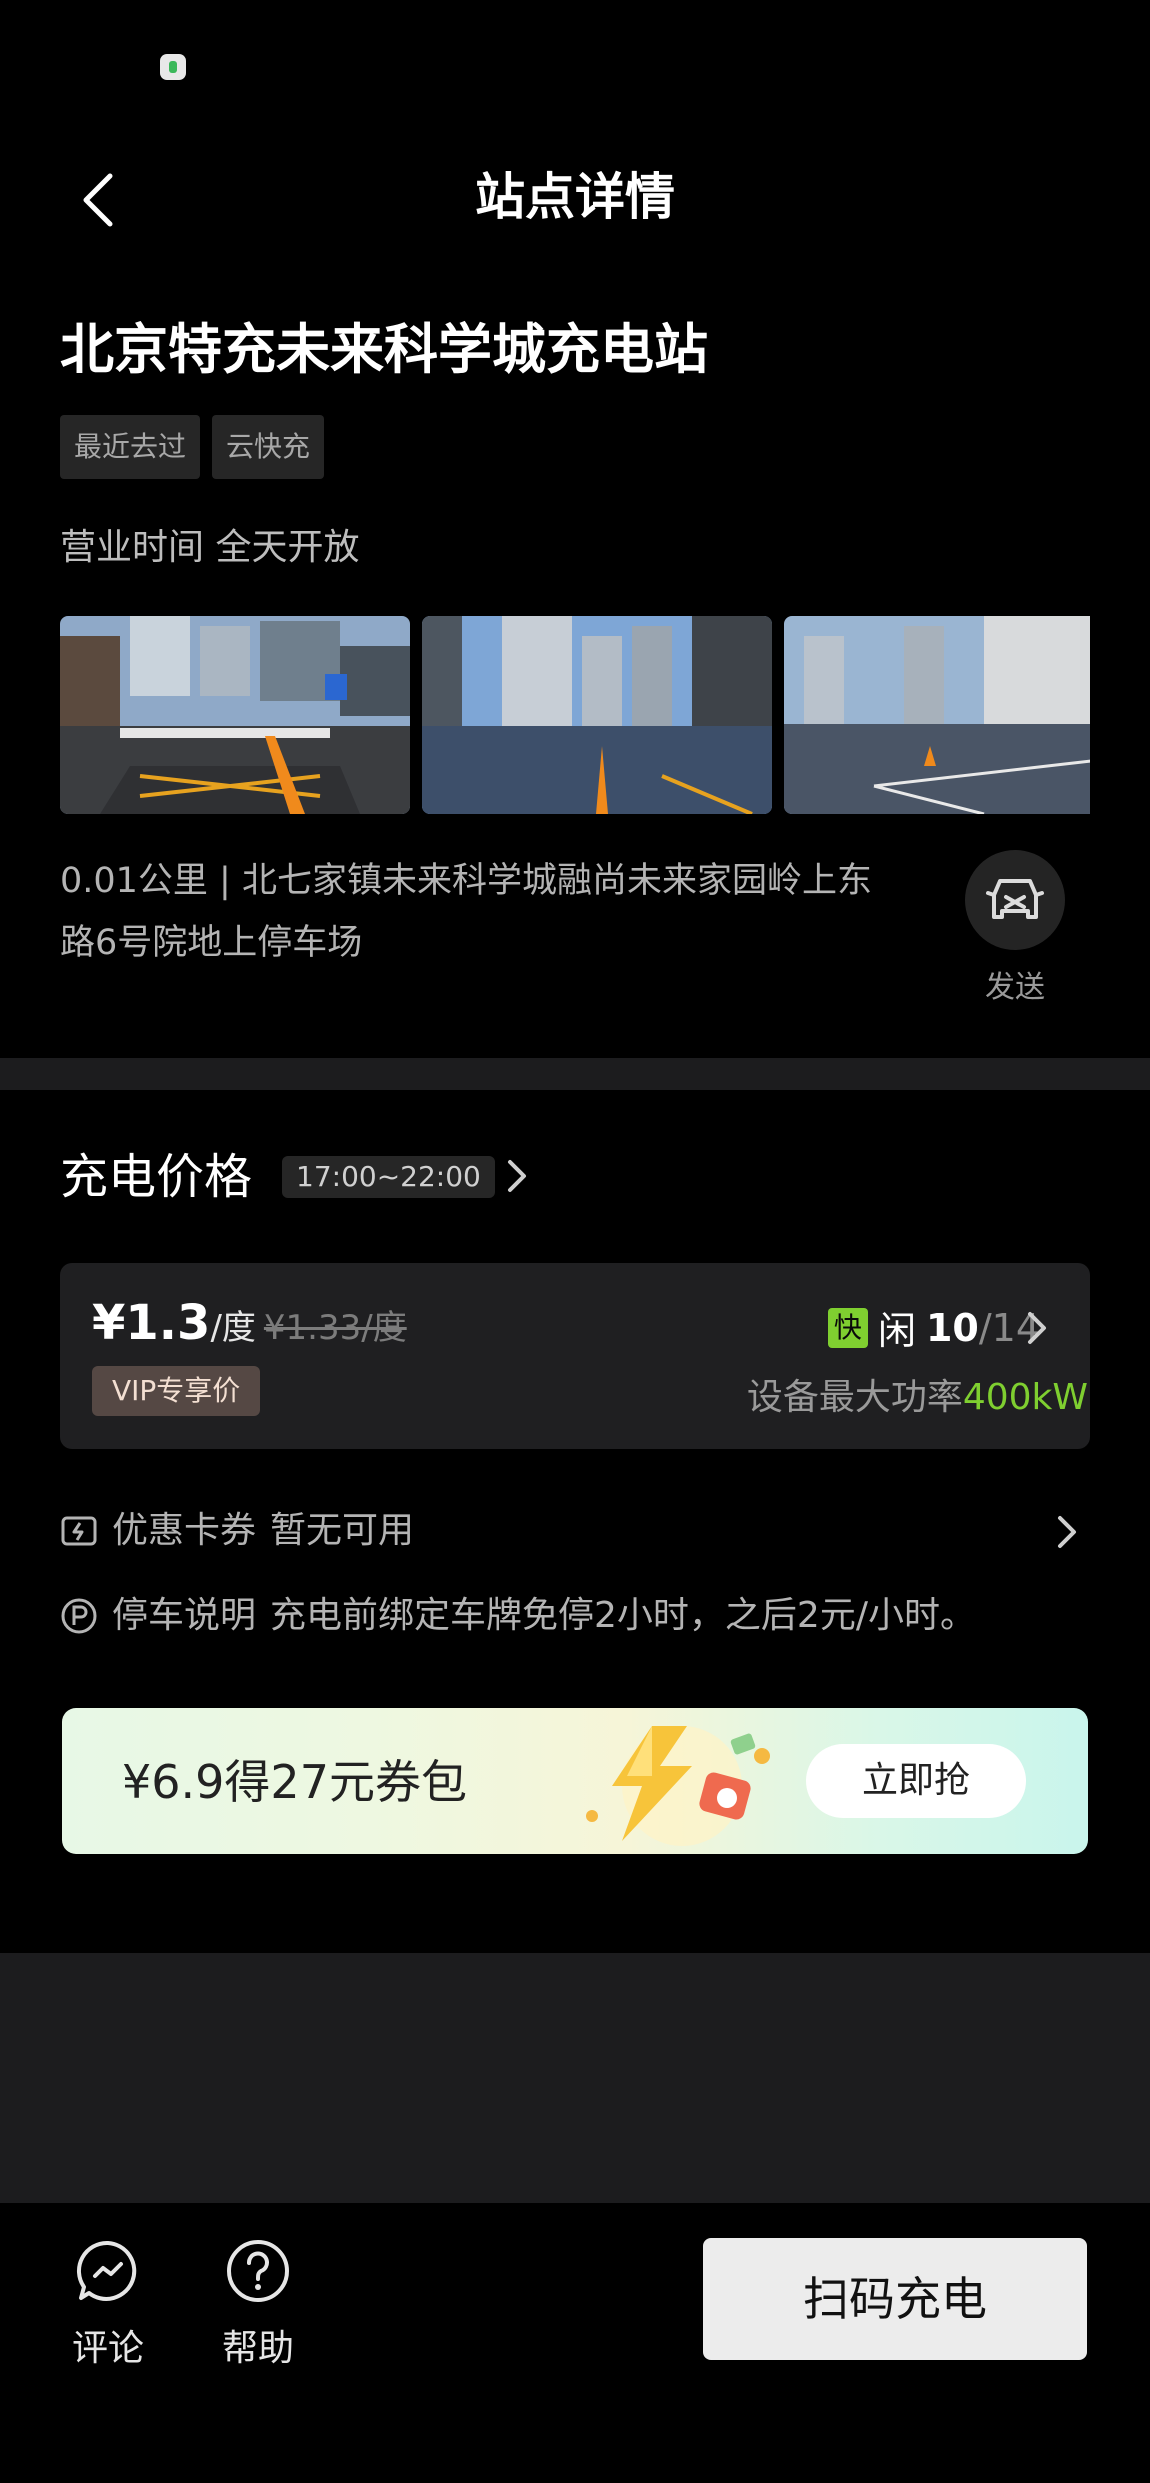  I want to click on price-time-range: 17:00~22:00, so click(388, 1177).